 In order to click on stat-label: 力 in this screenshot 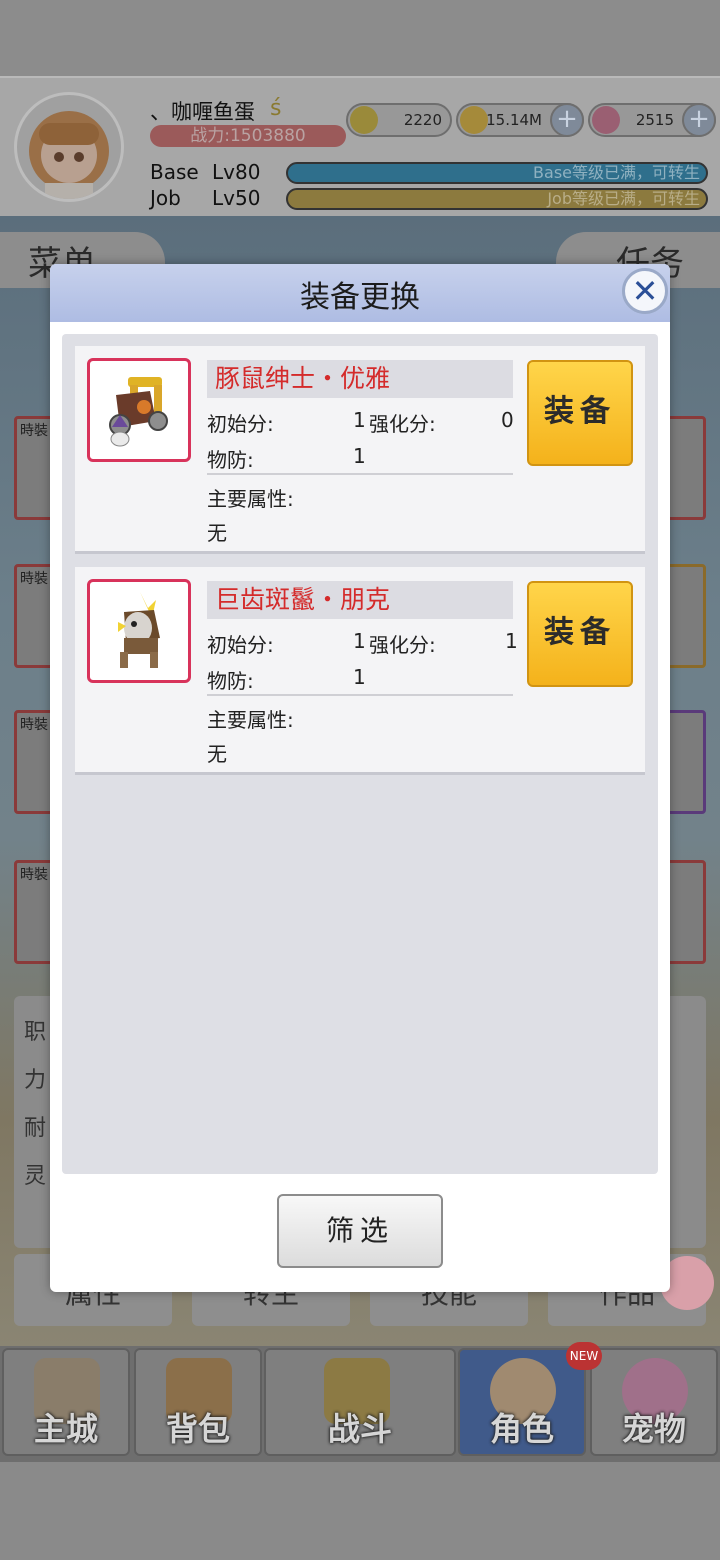, I will do `click(35, 1080)`.